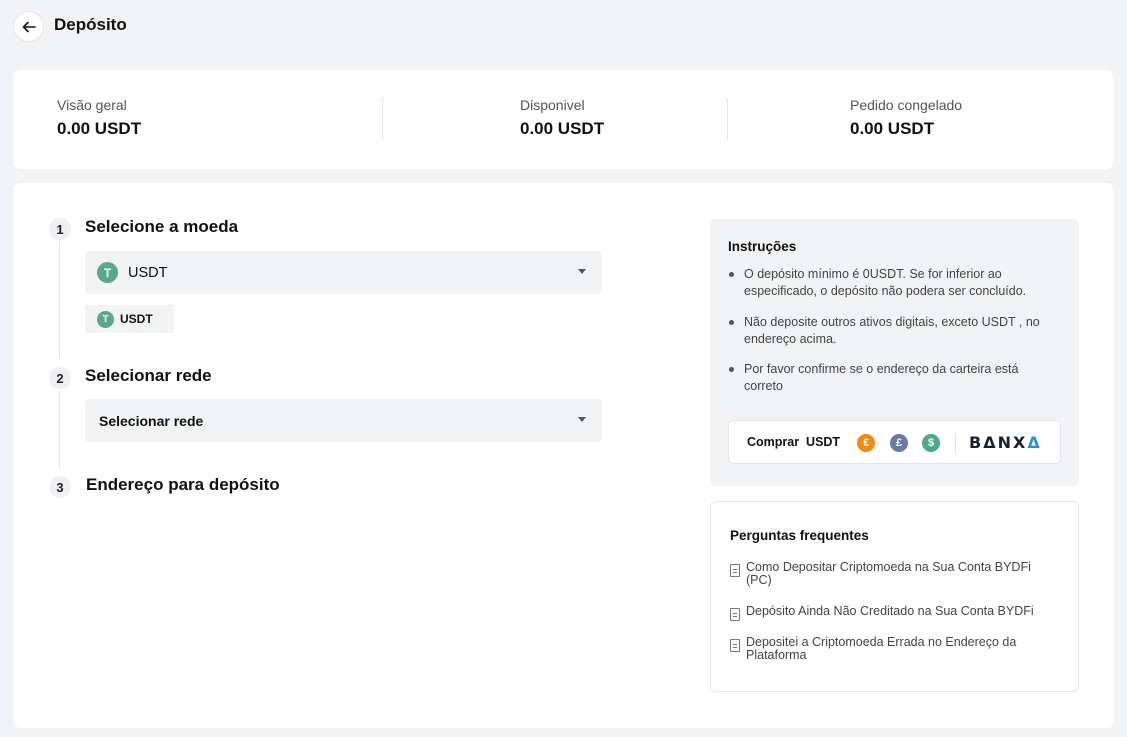  Describe the element at coordinates (899, 443) in the screenshot. I see `pound-icon: £` at that location.